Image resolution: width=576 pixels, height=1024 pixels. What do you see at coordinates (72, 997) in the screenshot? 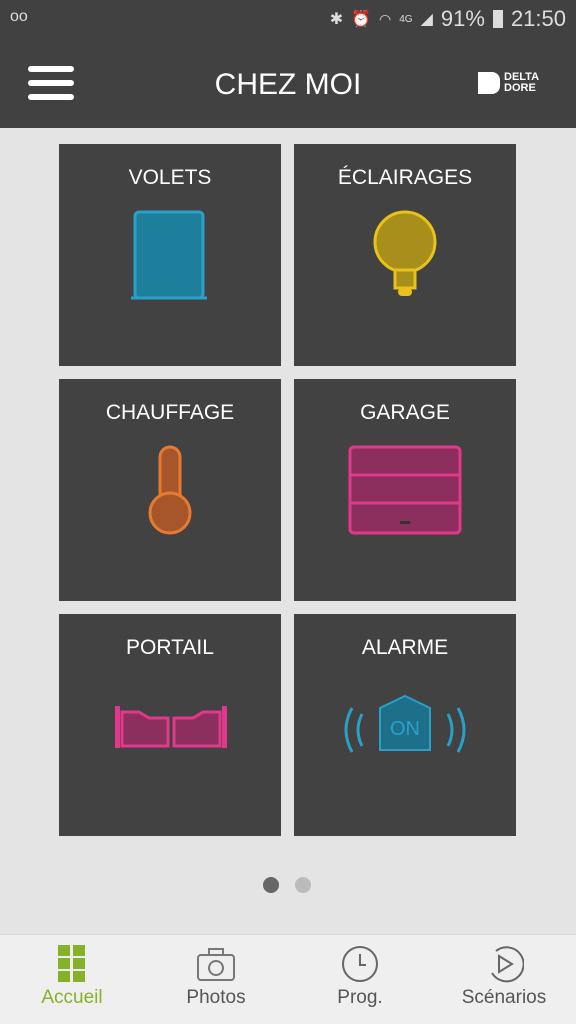
I see `nav-label: Accueil` at bounding box center [72, 997].